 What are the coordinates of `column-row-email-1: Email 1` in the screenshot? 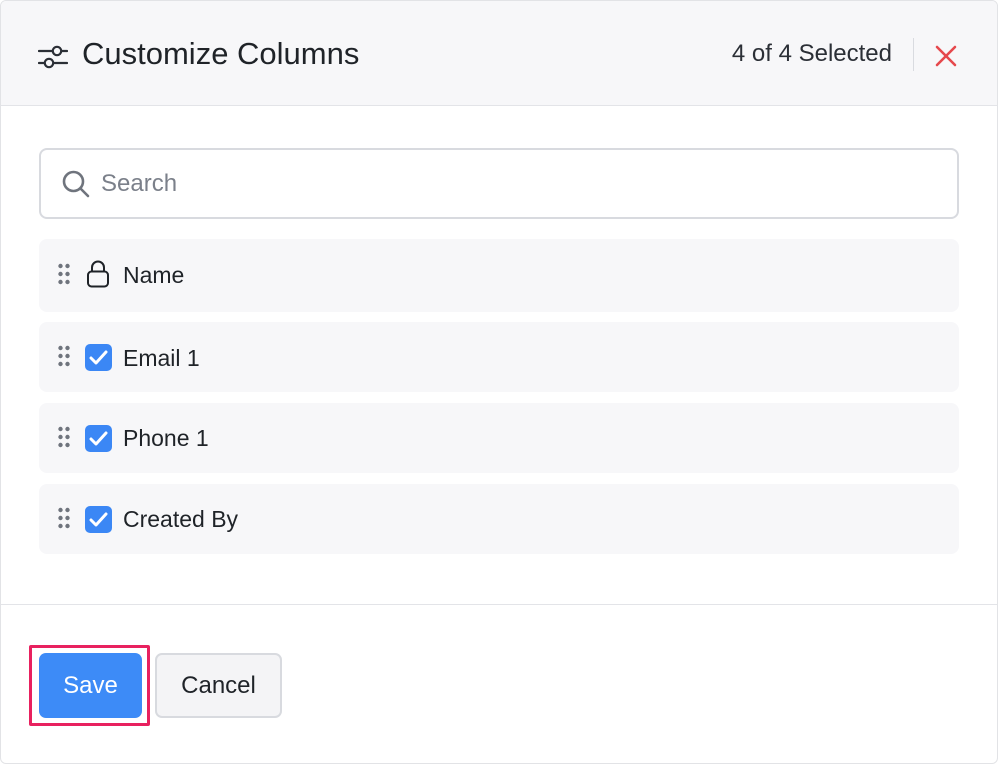 It's located at (499, 357).